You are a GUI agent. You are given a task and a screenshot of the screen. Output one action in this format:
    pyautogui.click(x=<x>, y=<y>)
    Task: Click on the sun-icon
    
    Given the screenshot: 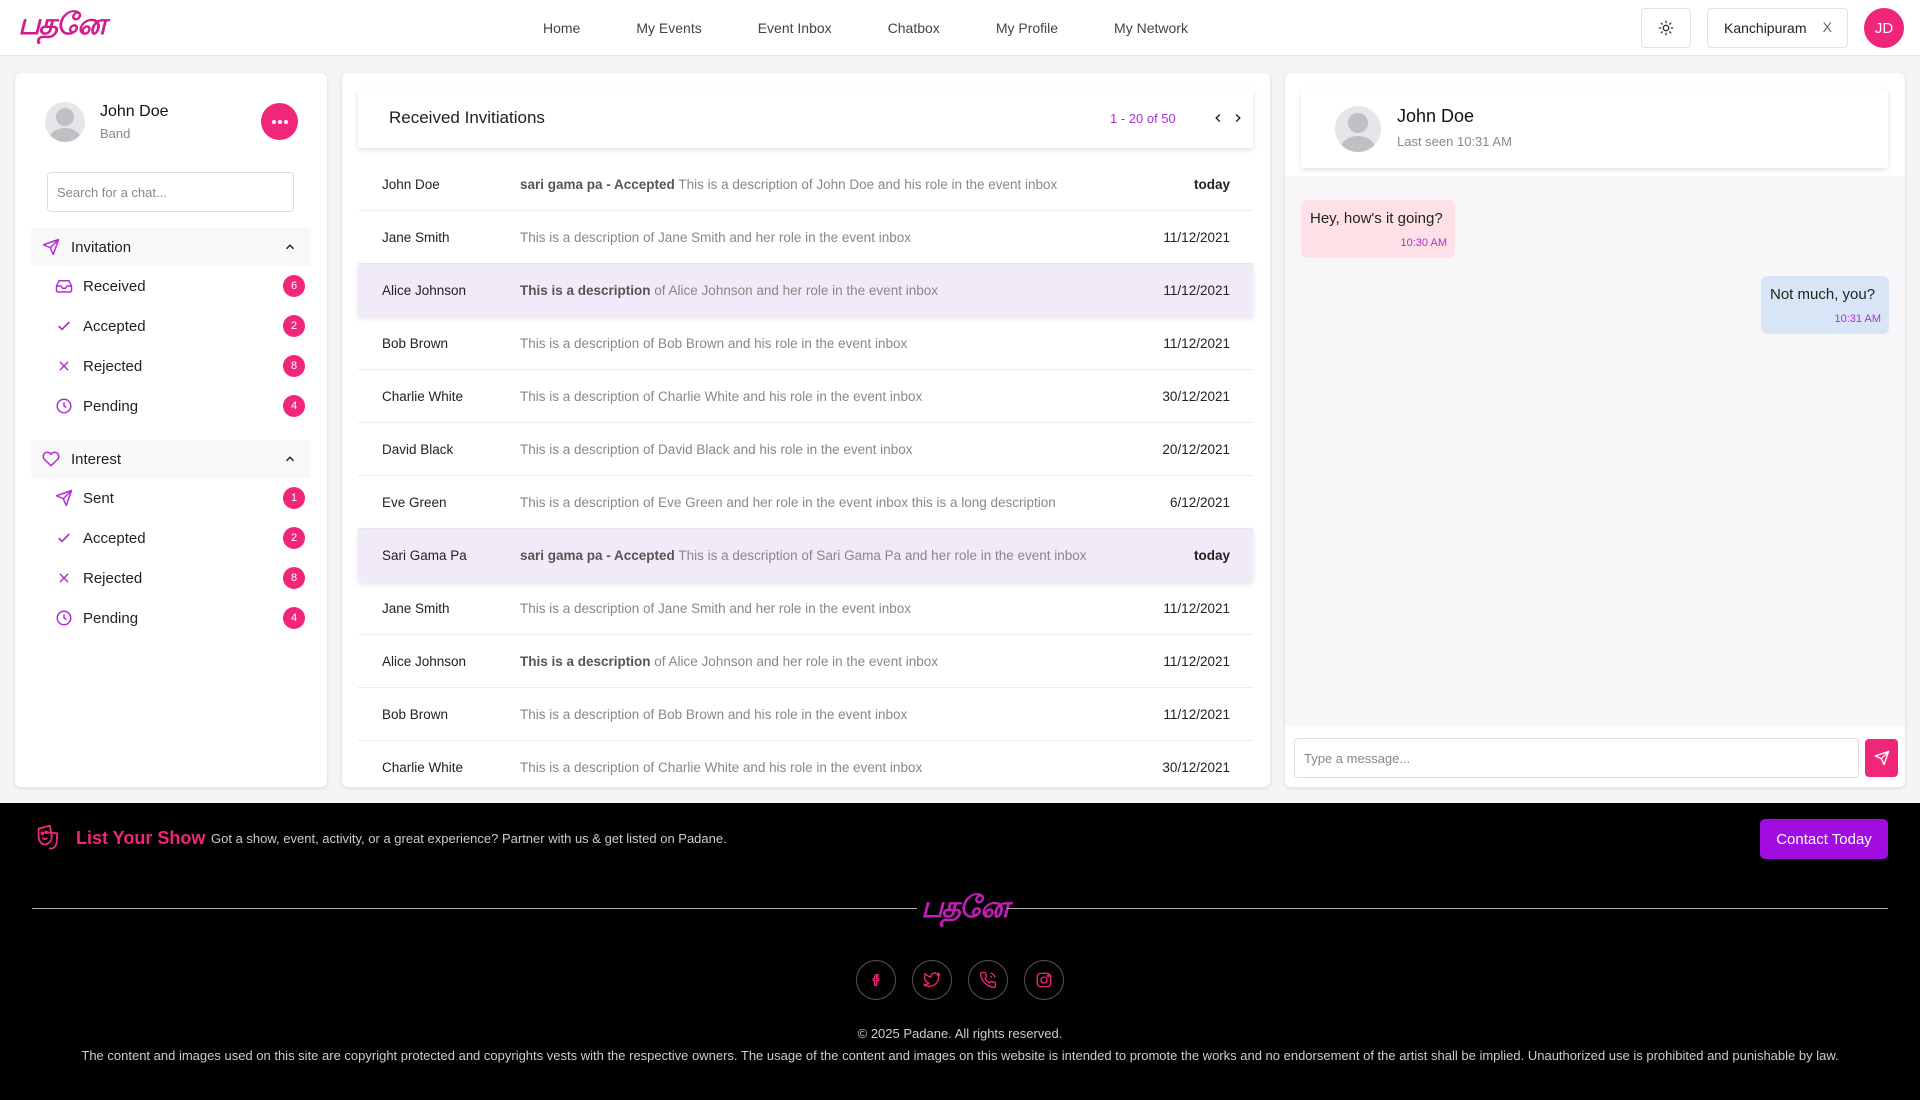 What is the action you would take?
    pyautogui.click(x=1666, y=28)
    